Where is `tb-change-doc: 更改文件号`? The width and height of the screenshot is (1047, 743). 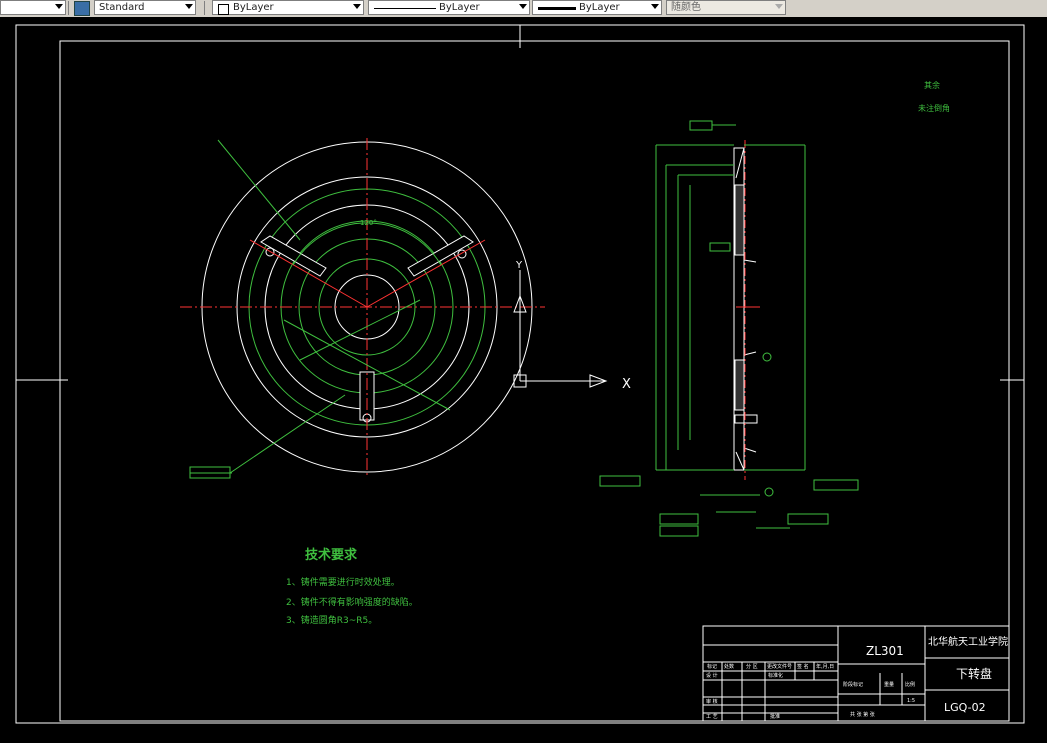
tb-change-doc: 更改文件号 is located at coordinates (779, 666).